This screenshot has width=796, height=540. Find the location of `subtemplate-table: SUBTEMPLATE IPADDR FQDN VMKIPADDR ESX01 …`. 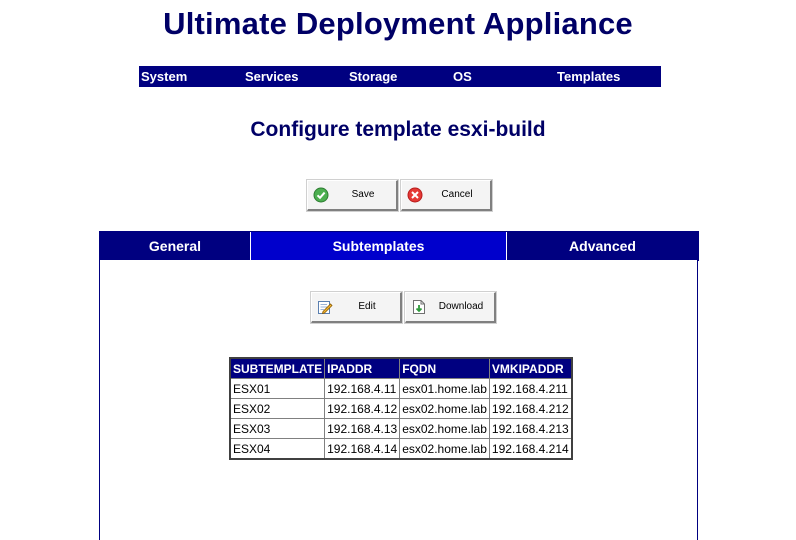

subtemplate-table: SUBTEMPLATE IPADDR FQDN VMKIPADDR ESX01 … is located at coordinates (401, 408).